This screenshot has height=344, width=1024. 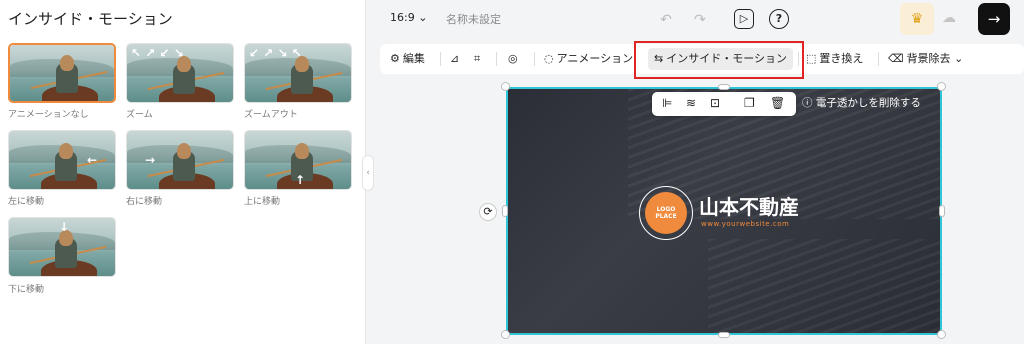 What do you see at coordinates (92, 160) in the screenshot?
I see `arrow-left-icon: ←` at bounding box center [92, 160].